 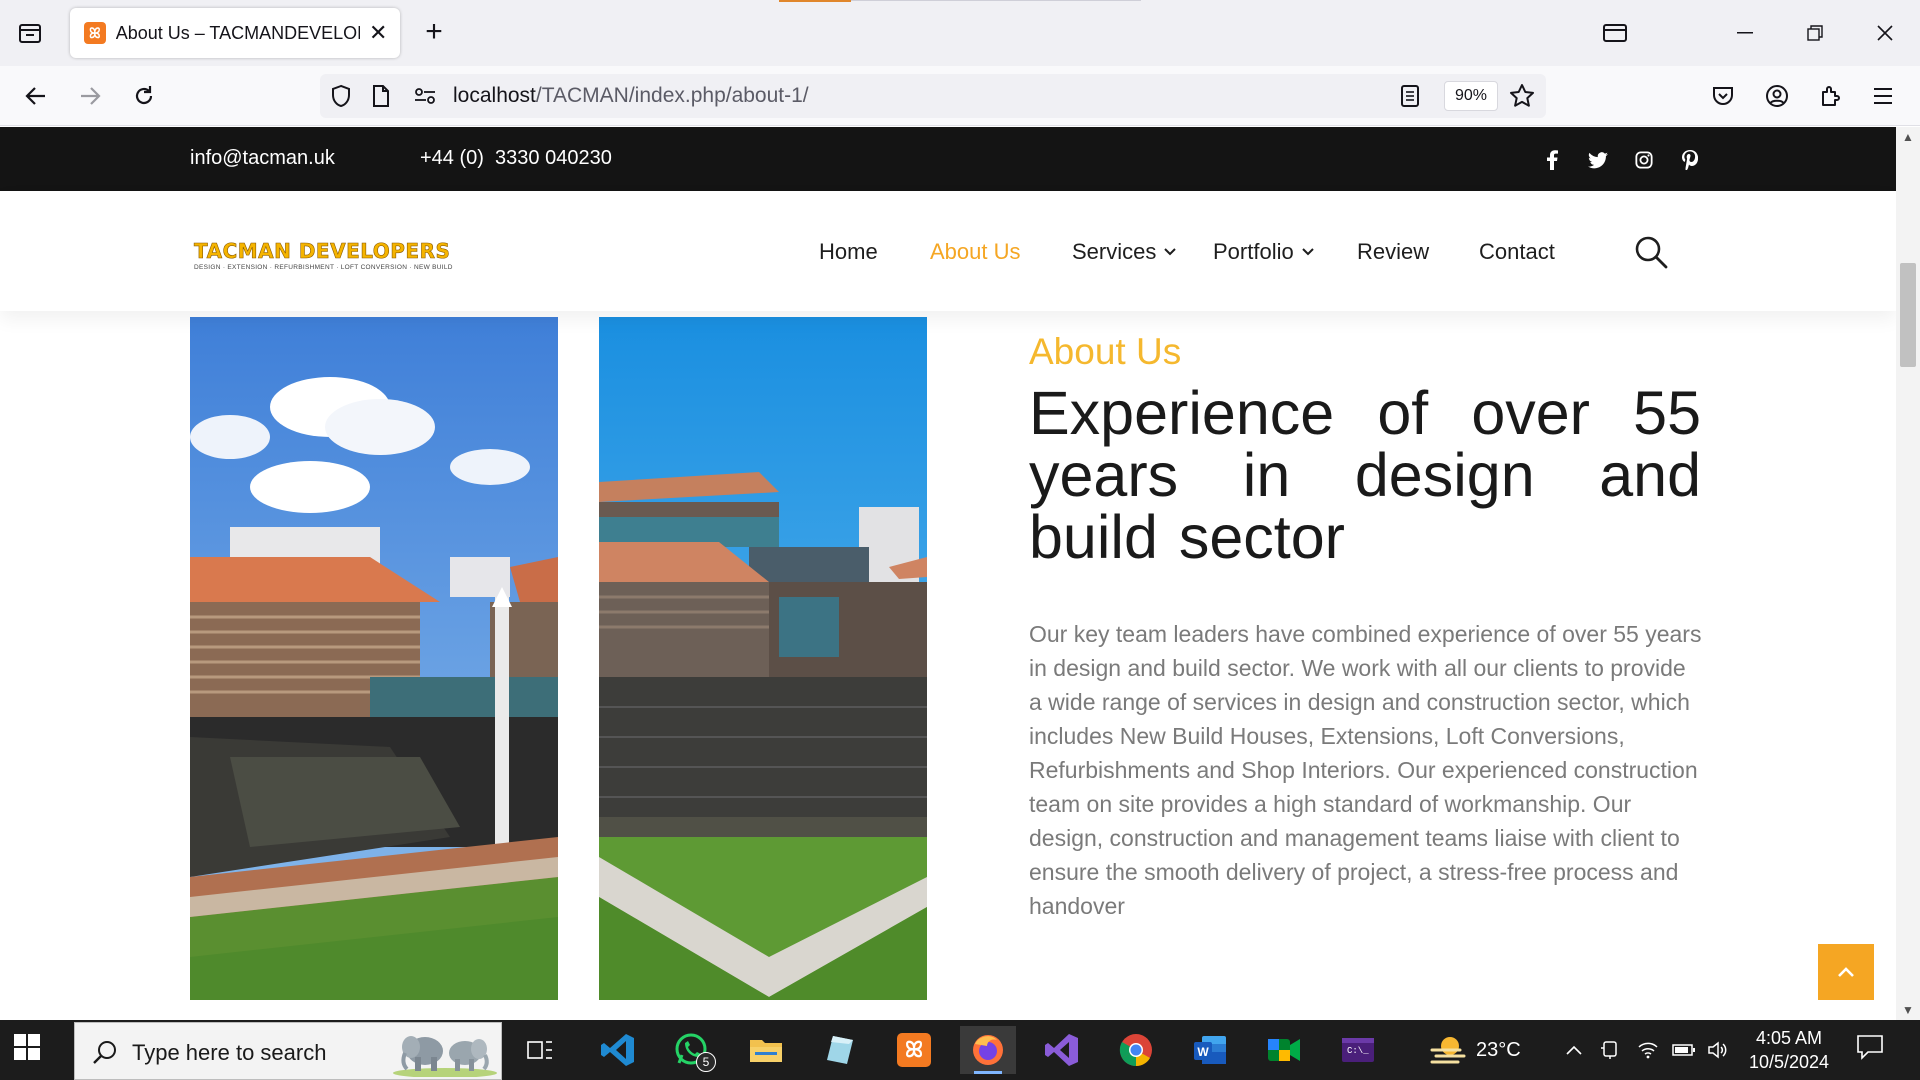 What do you see at coordinates (30, 33) in the screenshot?
I see `tab-list-icon` at bounding box center [30, 33].